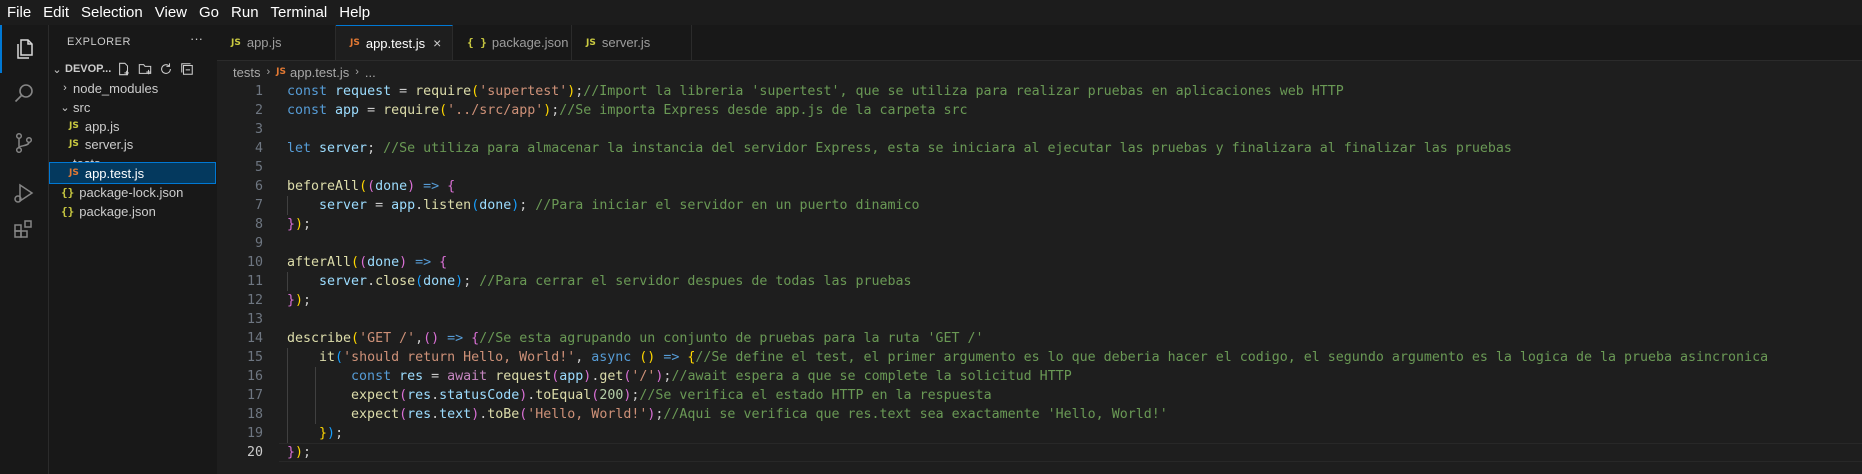 This screenshot has width=1862, height=474. What do you see at coordinates (495, 110) in the screenshot?
I see `code-token: '../src/app'` at bounding box center [495, 110].